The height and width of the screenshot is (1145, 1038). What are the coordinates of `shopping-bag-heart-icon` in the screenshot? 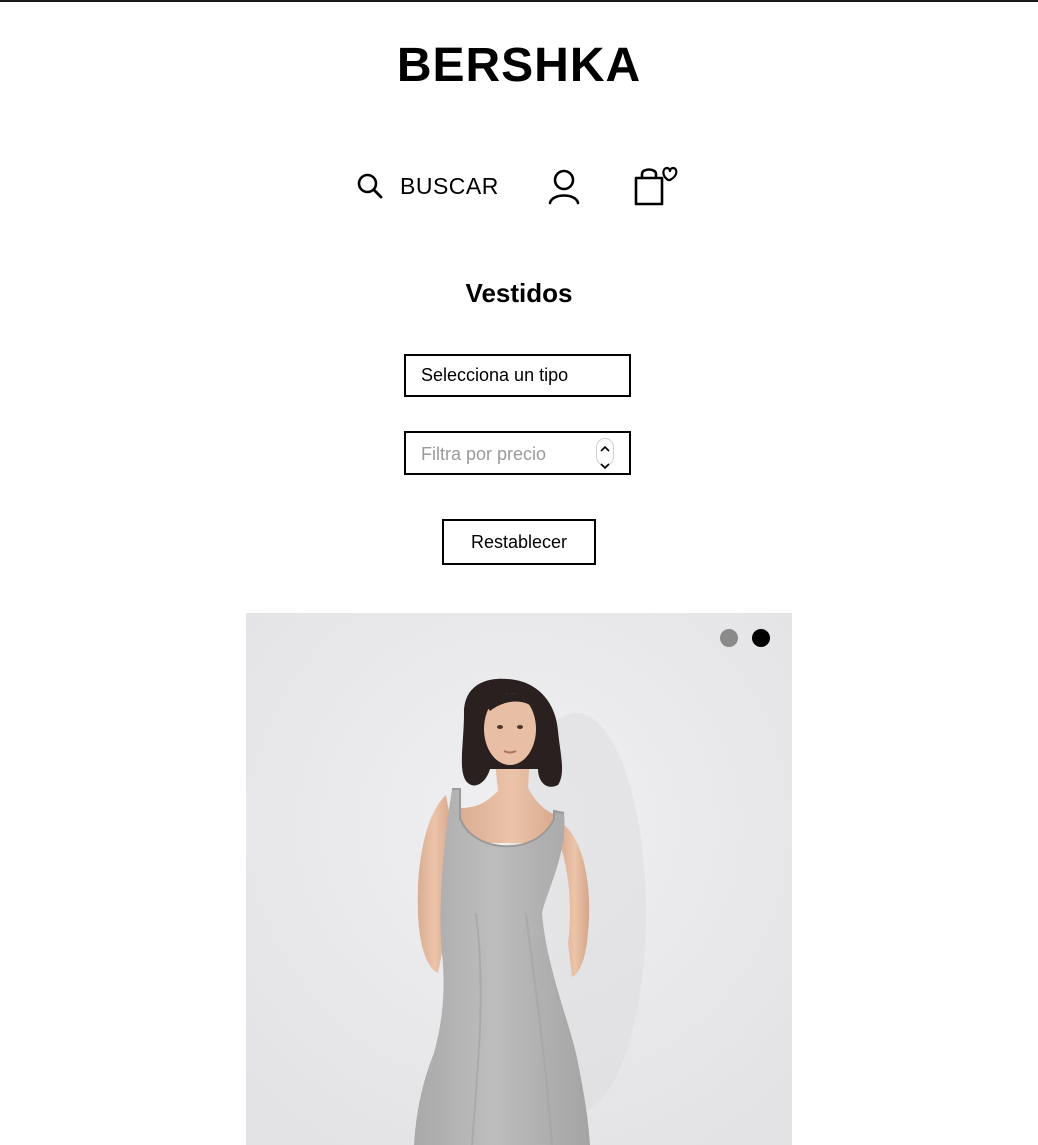 It's located at (658, 189).